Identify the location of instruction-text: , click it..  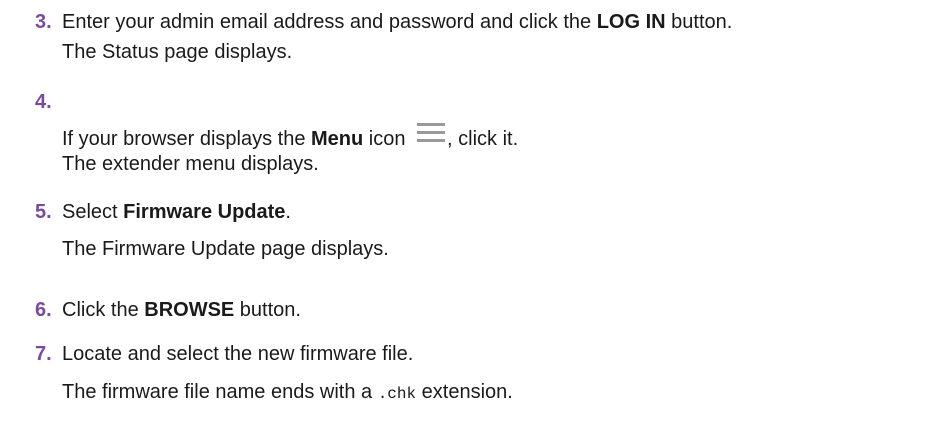
(483, 139).